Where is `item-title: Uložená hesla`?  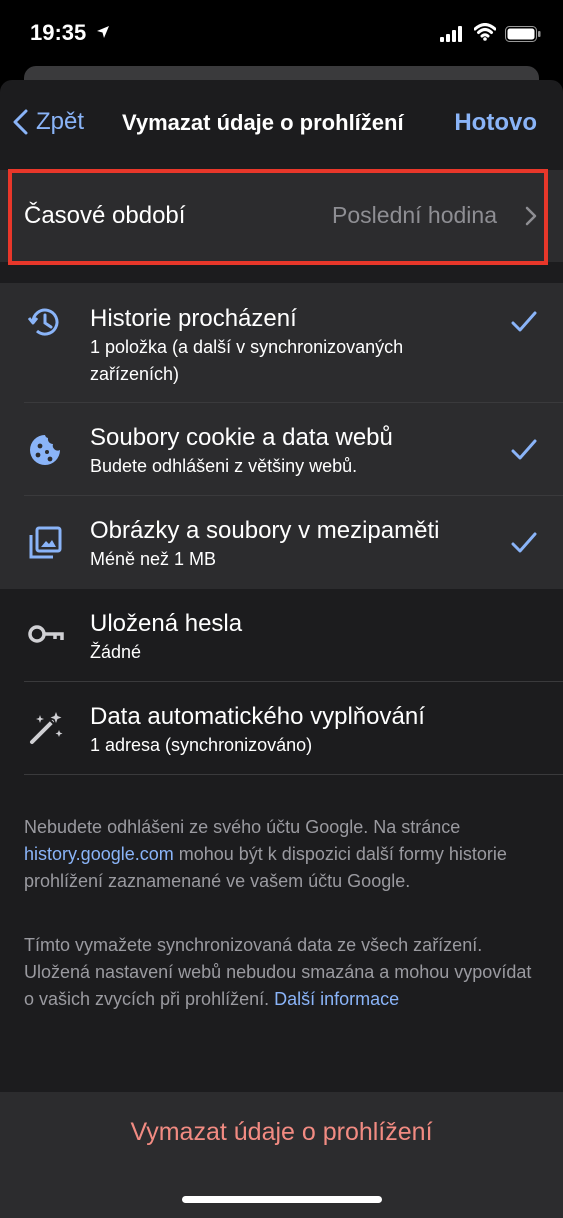
item-title: Uložená hesla is located at coordinates (166, 623).